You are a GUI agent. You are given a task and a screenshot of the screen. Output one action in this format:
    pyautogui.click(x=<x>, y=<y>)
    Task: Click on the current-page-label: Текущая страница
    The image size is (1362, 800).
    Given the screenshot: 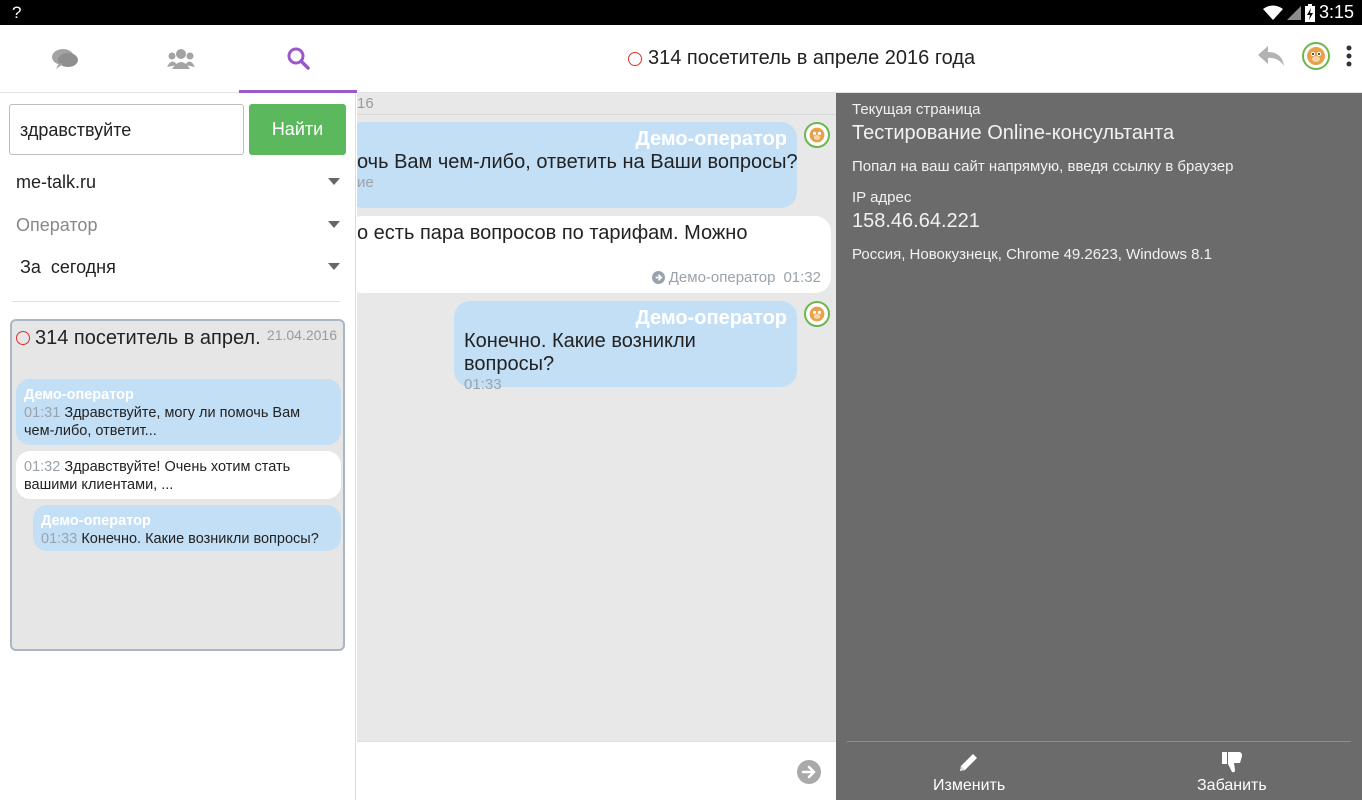 What is the action you would take?
    pyautogui.click(x=916, y=109)
    